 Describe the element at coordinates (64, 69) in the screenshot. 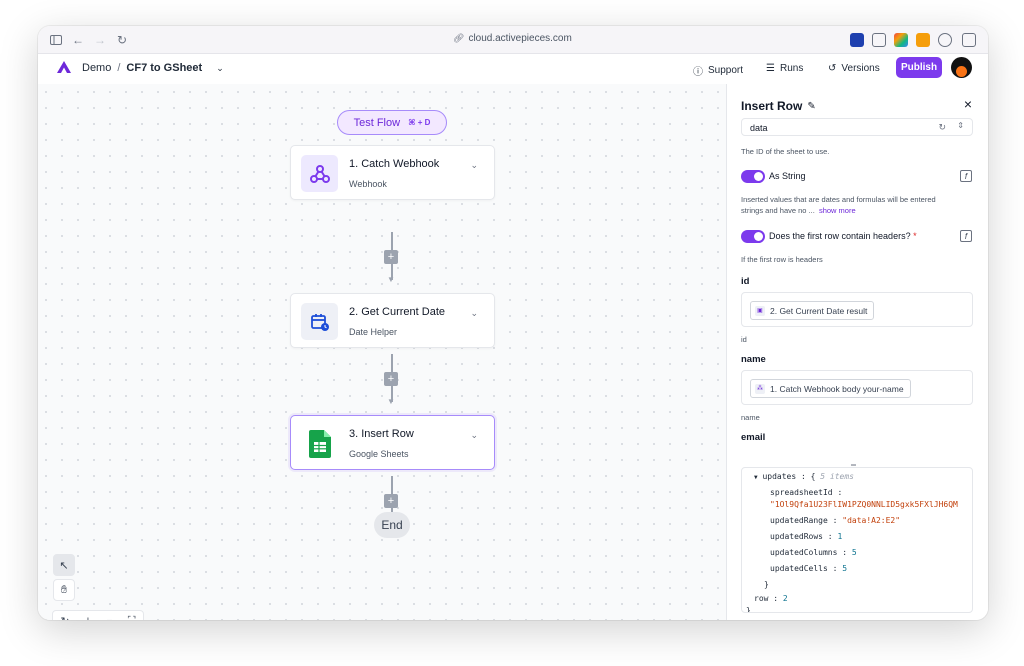

I see `activepieces-logo-icon` at that location.